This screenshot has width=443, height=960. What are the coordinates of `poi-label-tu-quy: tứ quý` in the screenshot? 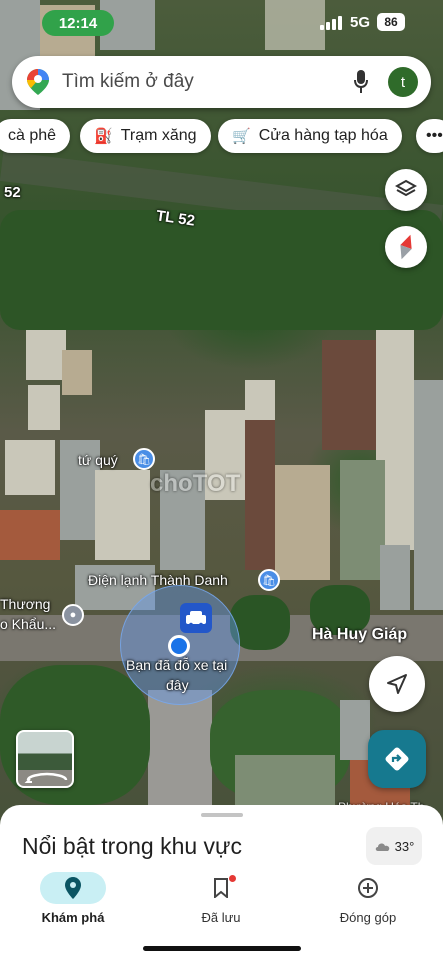 It's located at (98, 460).